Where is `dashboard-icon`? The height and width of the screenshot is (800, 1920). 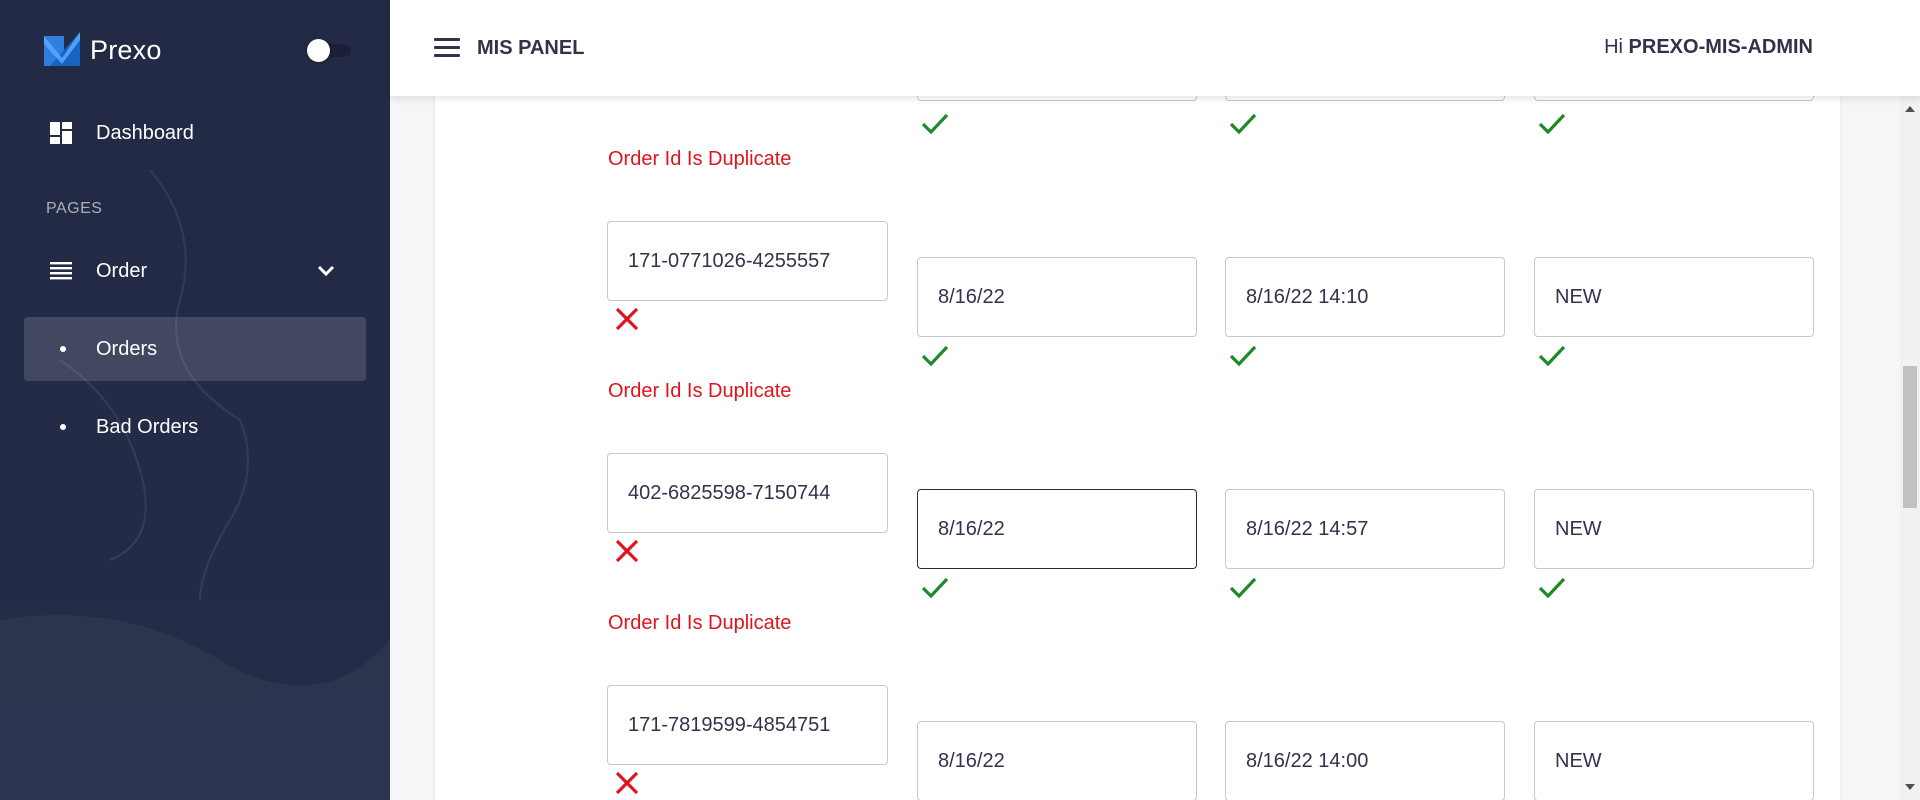
dashboard-icon is located at coordinates (61, 133).